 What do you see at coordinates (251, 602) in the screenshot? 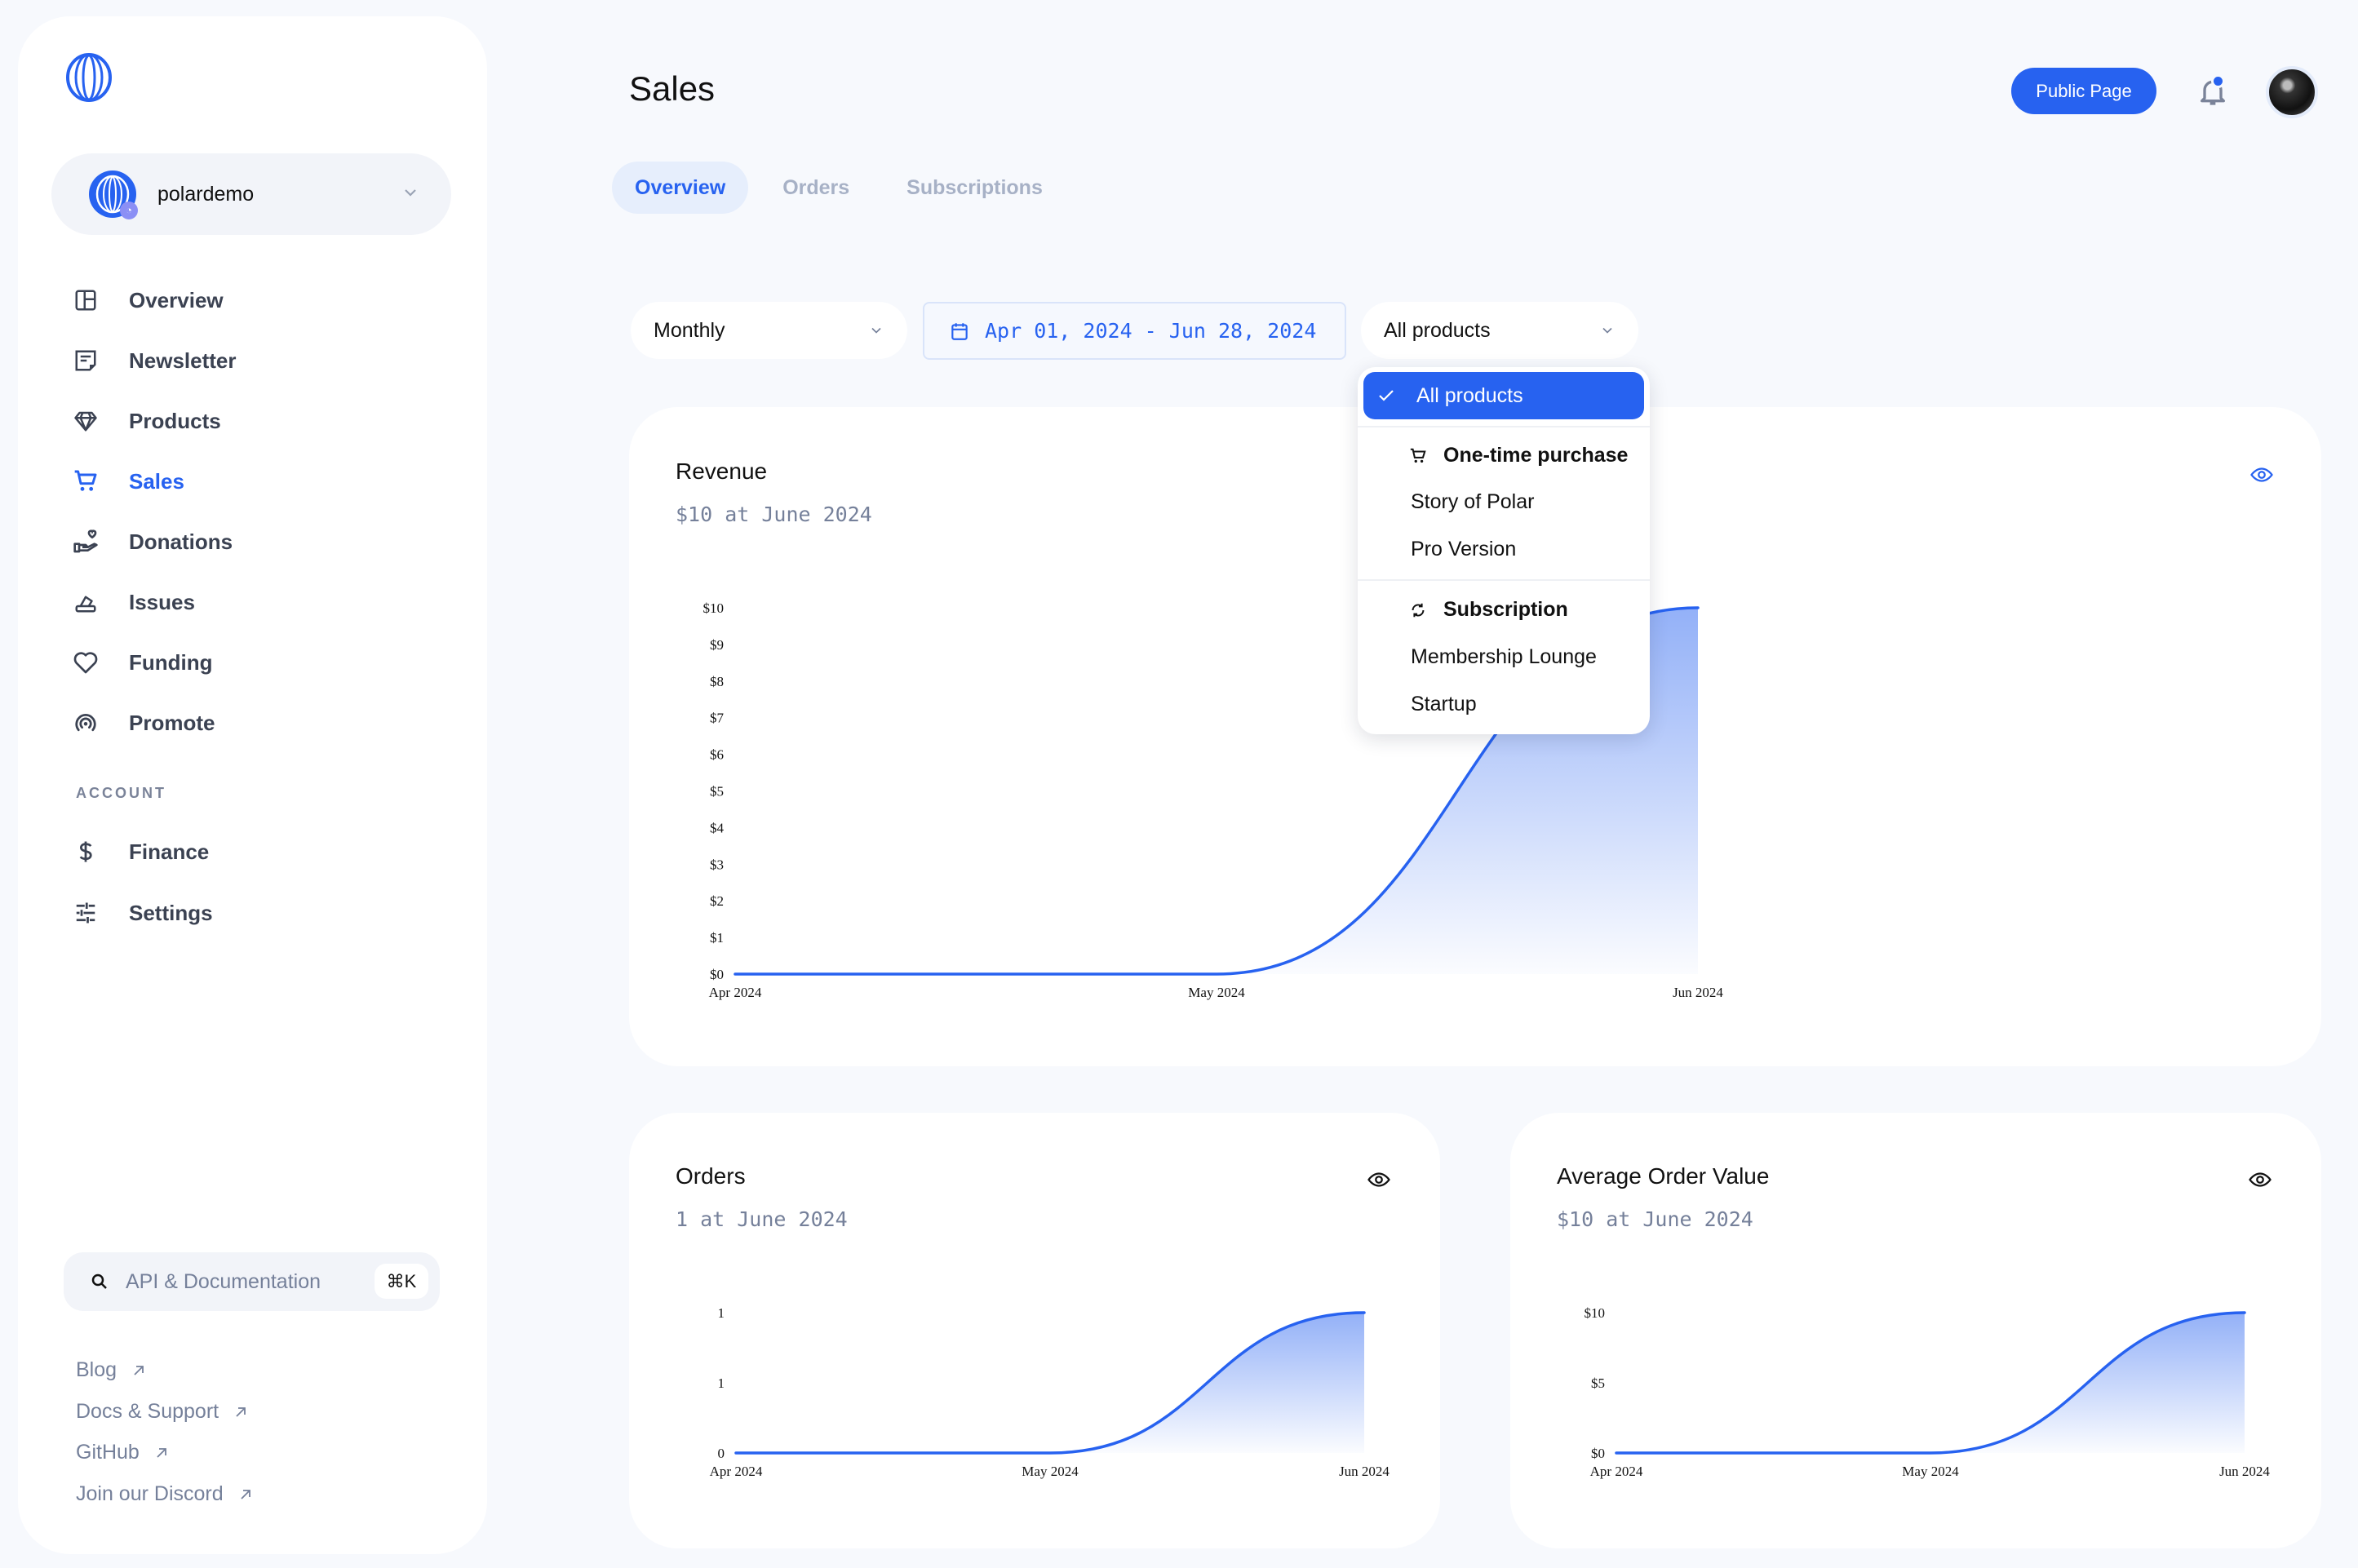
I see `sidebar-item-issues: Issues` at bounding box center [251, 602].